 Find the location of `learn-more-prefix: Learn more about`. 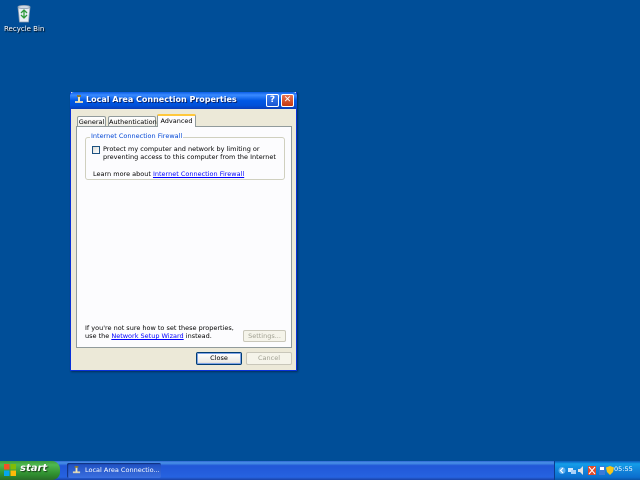

learn-more-prefix: Learn more about is located at coordinates (122, 174).